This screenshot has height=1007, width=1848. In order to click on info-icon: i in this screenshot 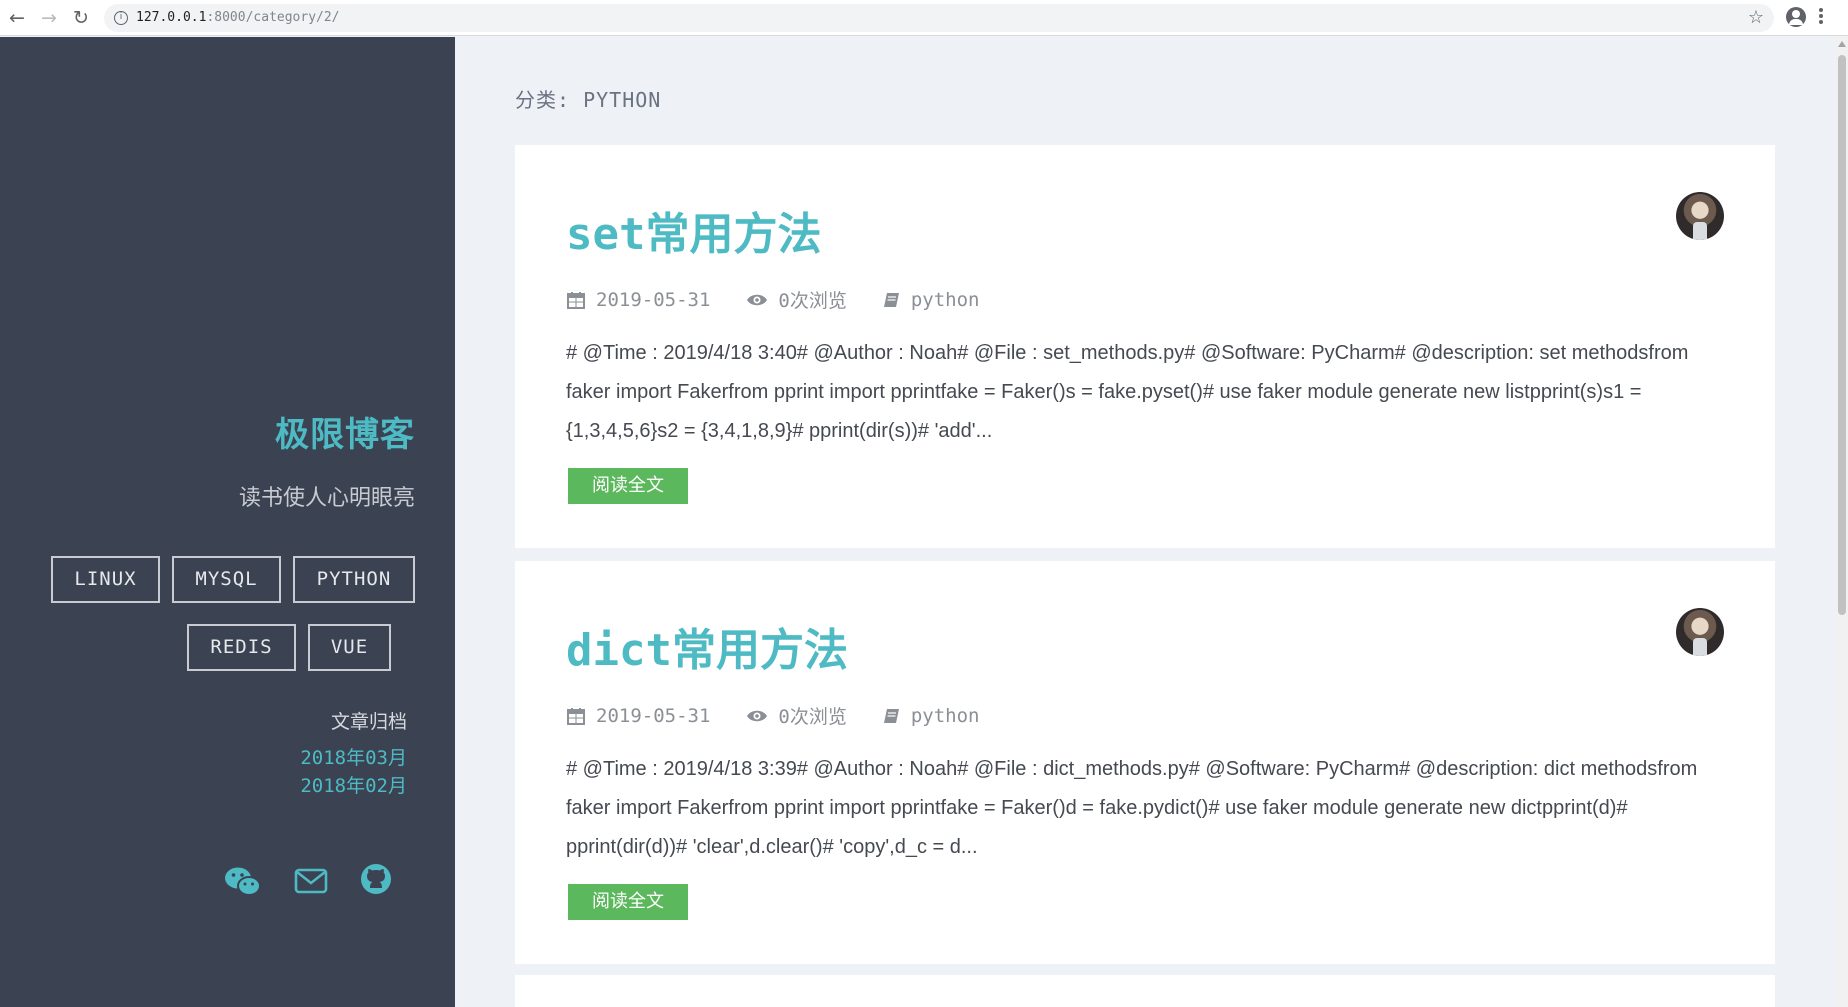, I will do `click(121, 18)`.